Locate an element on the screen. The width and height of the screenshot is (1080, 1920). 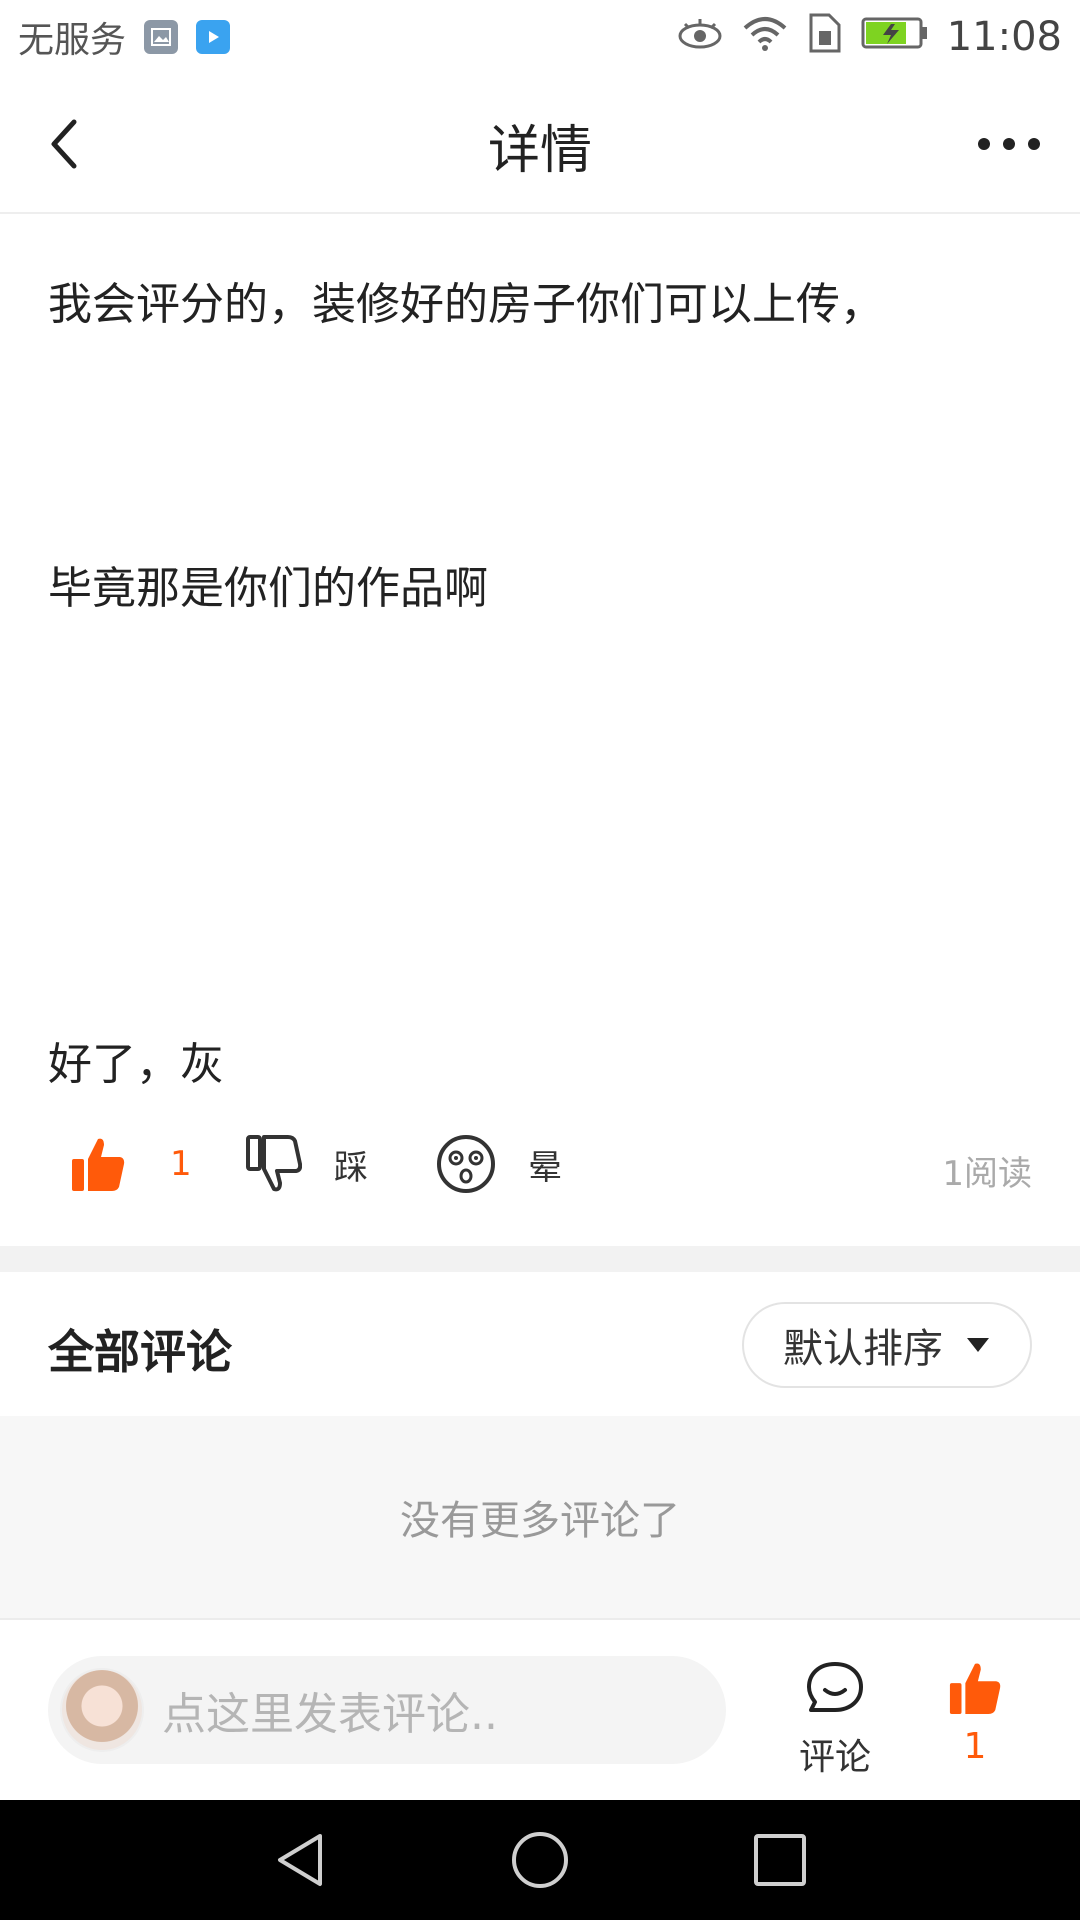
nav-home-icon is located at coordinates (540, 1860).